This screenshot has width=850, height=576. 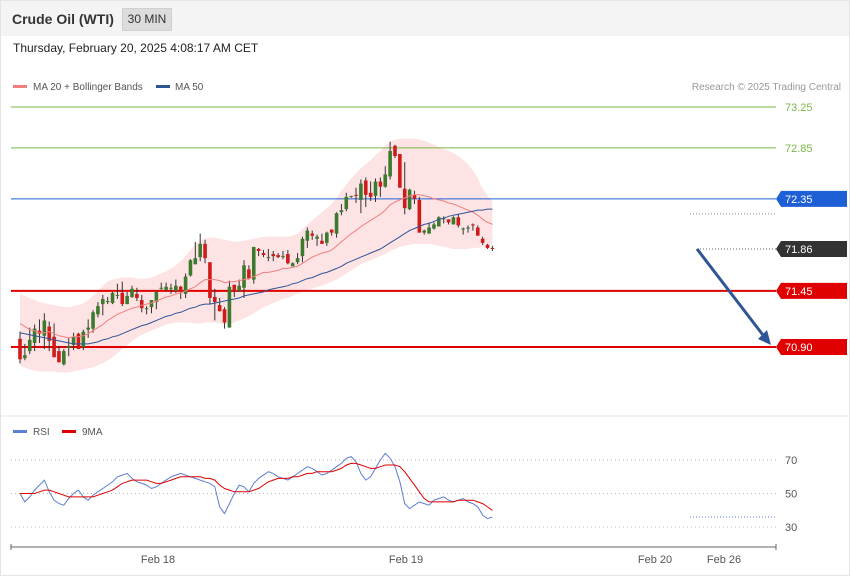 I want to click on price-tag-label: 70.90, so click(x=799, y=348).